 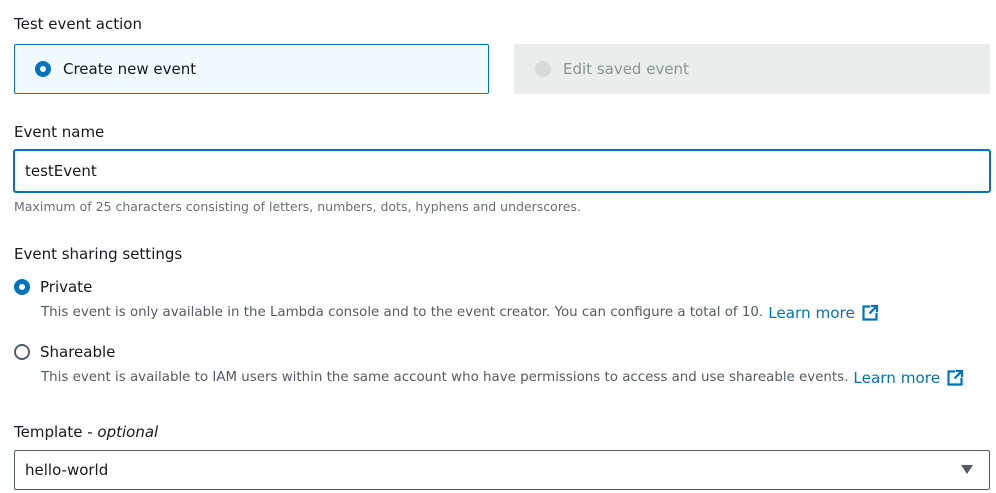 What do you see at coordinates (502, 470) in the screenshot?
I see `template-select: hello-world` at bounding box center [502, 470].